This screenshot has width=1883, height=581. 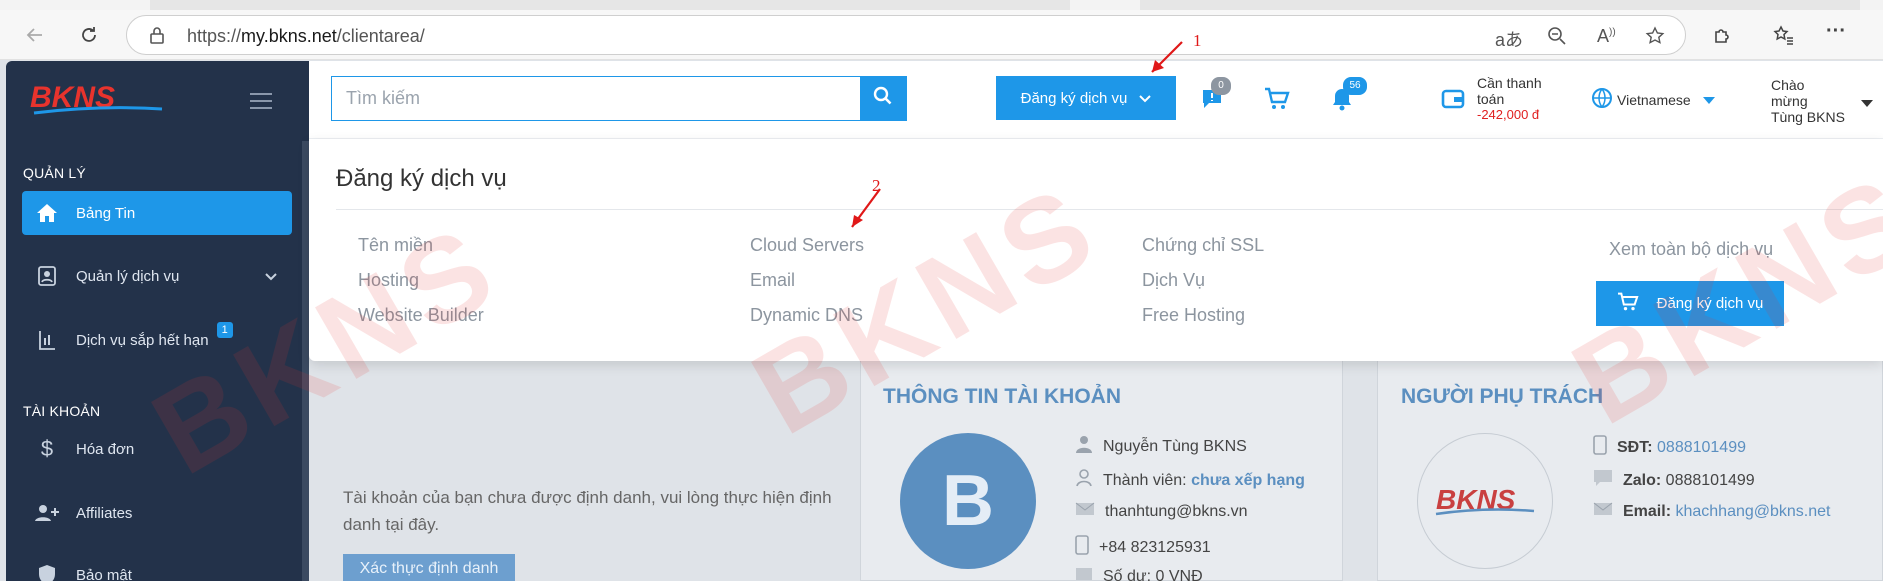 I want to click on dropdown-title: Đăng ký dịch vụ, so click(x=421, y=178).